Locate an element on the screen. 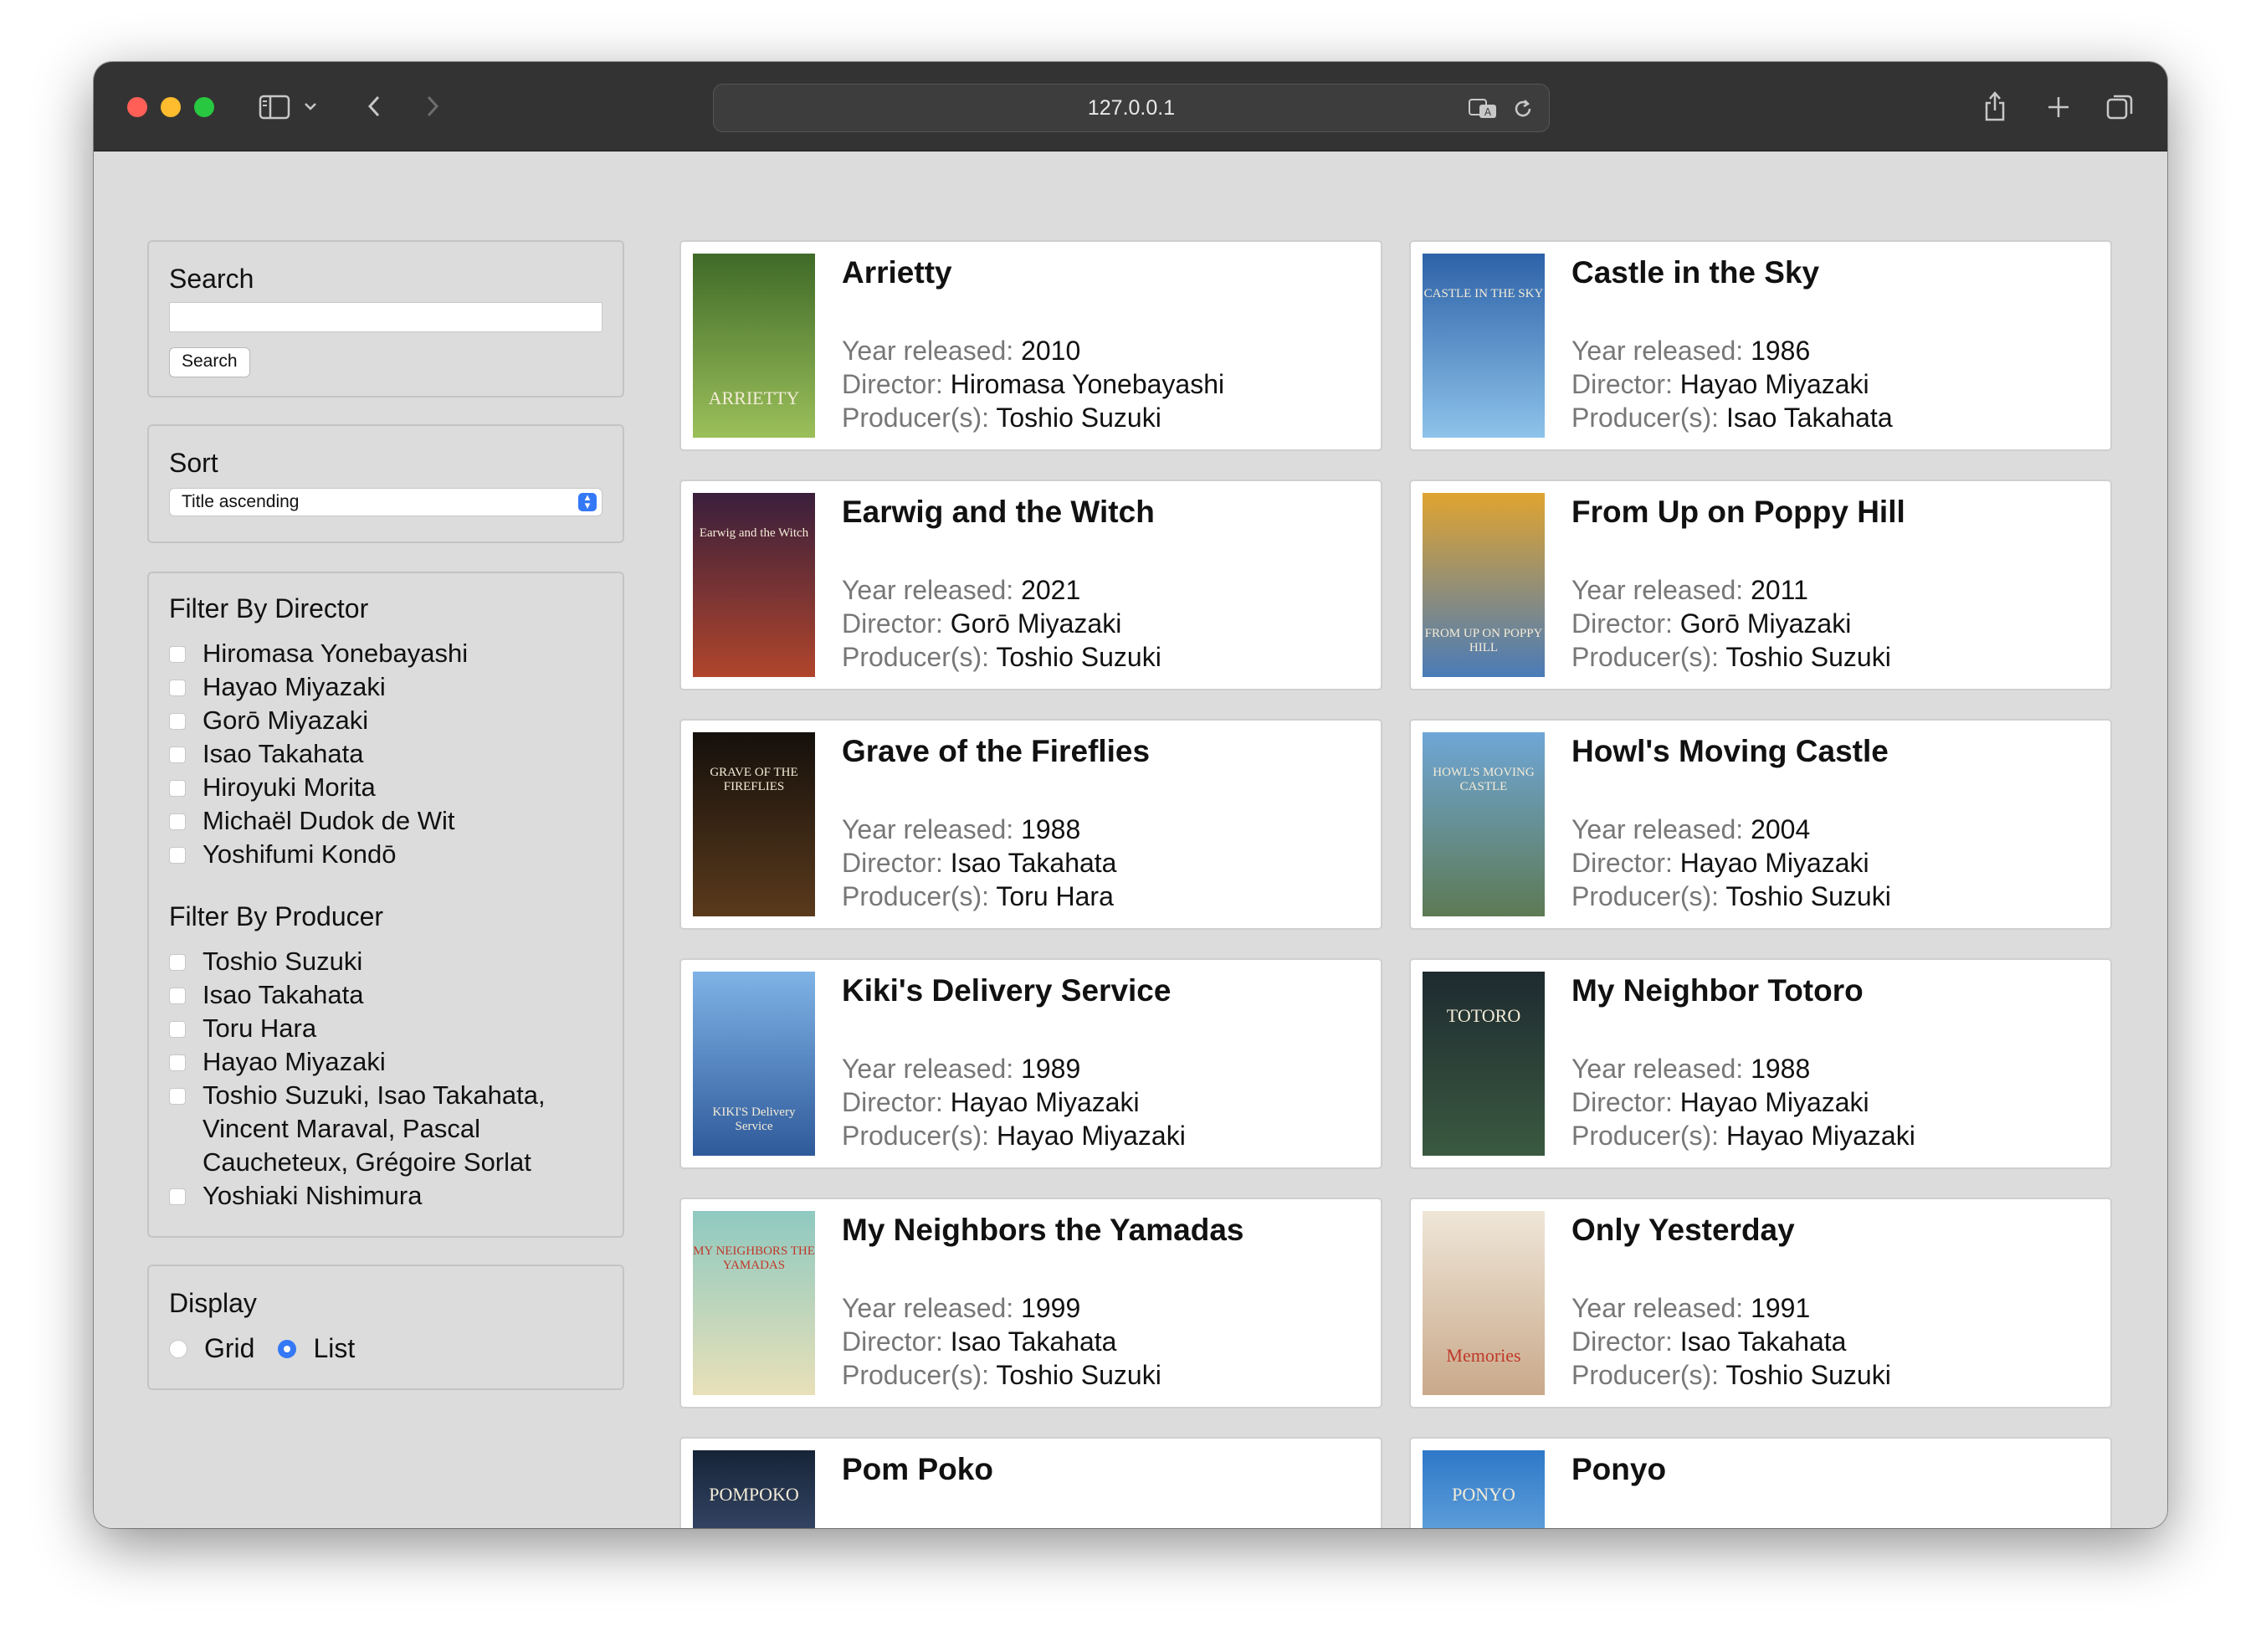  producer-filter-item: Isao Takahata is located at coordinates (378, 995).